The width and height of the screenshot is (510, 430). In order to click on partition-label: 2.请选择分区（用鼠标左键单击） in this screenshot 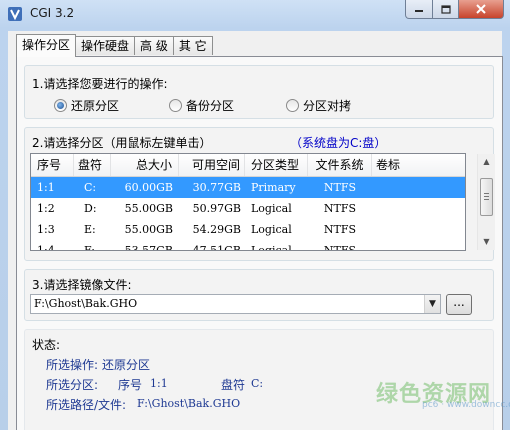, I will do `click(122, 143)`.